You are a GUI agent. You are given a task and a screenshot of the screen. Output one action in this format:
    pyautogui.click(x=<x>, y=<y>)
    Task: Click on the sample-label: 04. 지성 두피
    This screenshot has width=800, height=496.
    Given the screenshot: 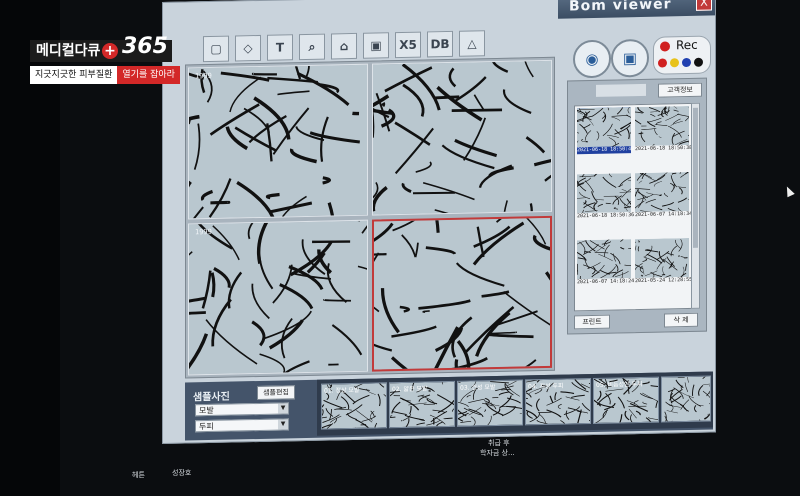 What is the action you would take?
    pyautogui.click(x=546, y=386)
    